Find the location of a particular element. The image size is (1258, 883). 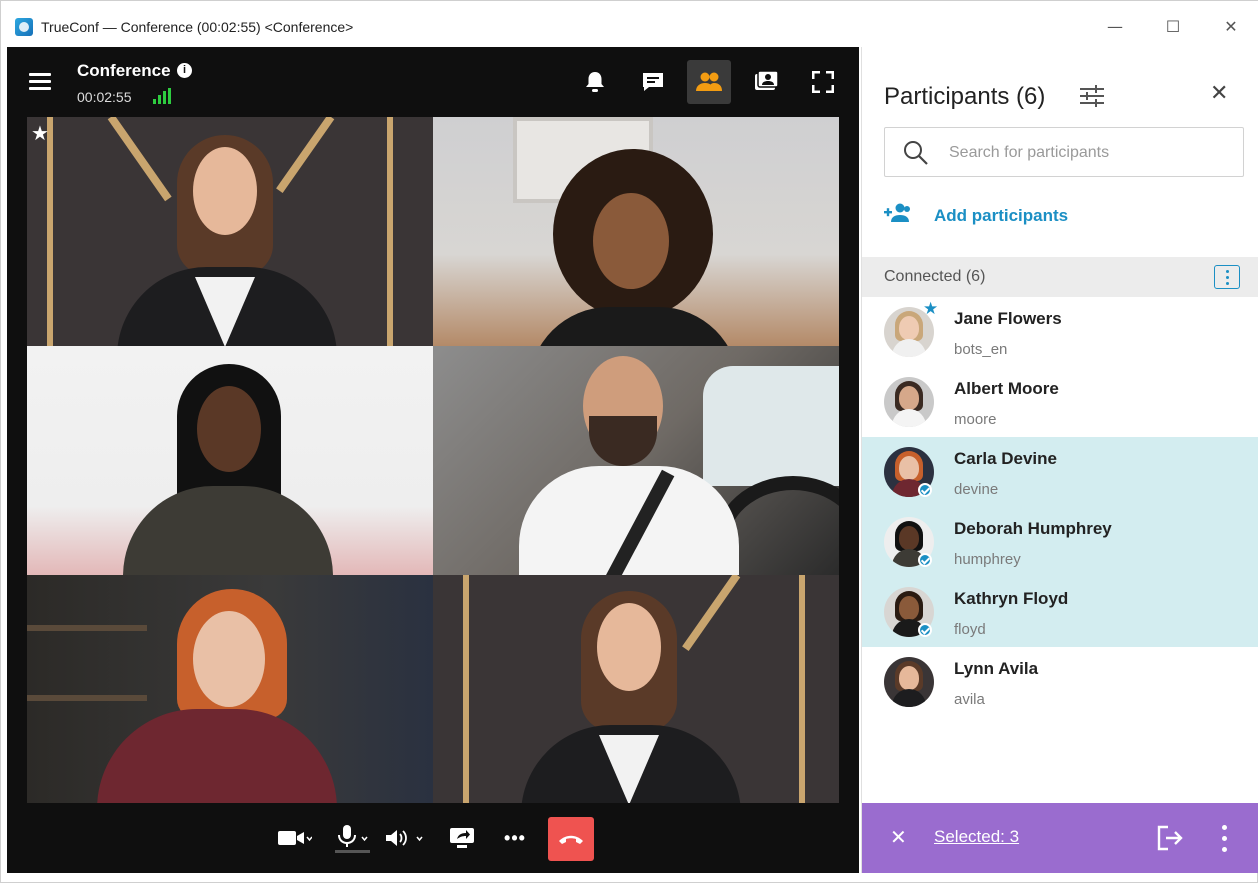

chat-icon is located at coordinates (653, 82).